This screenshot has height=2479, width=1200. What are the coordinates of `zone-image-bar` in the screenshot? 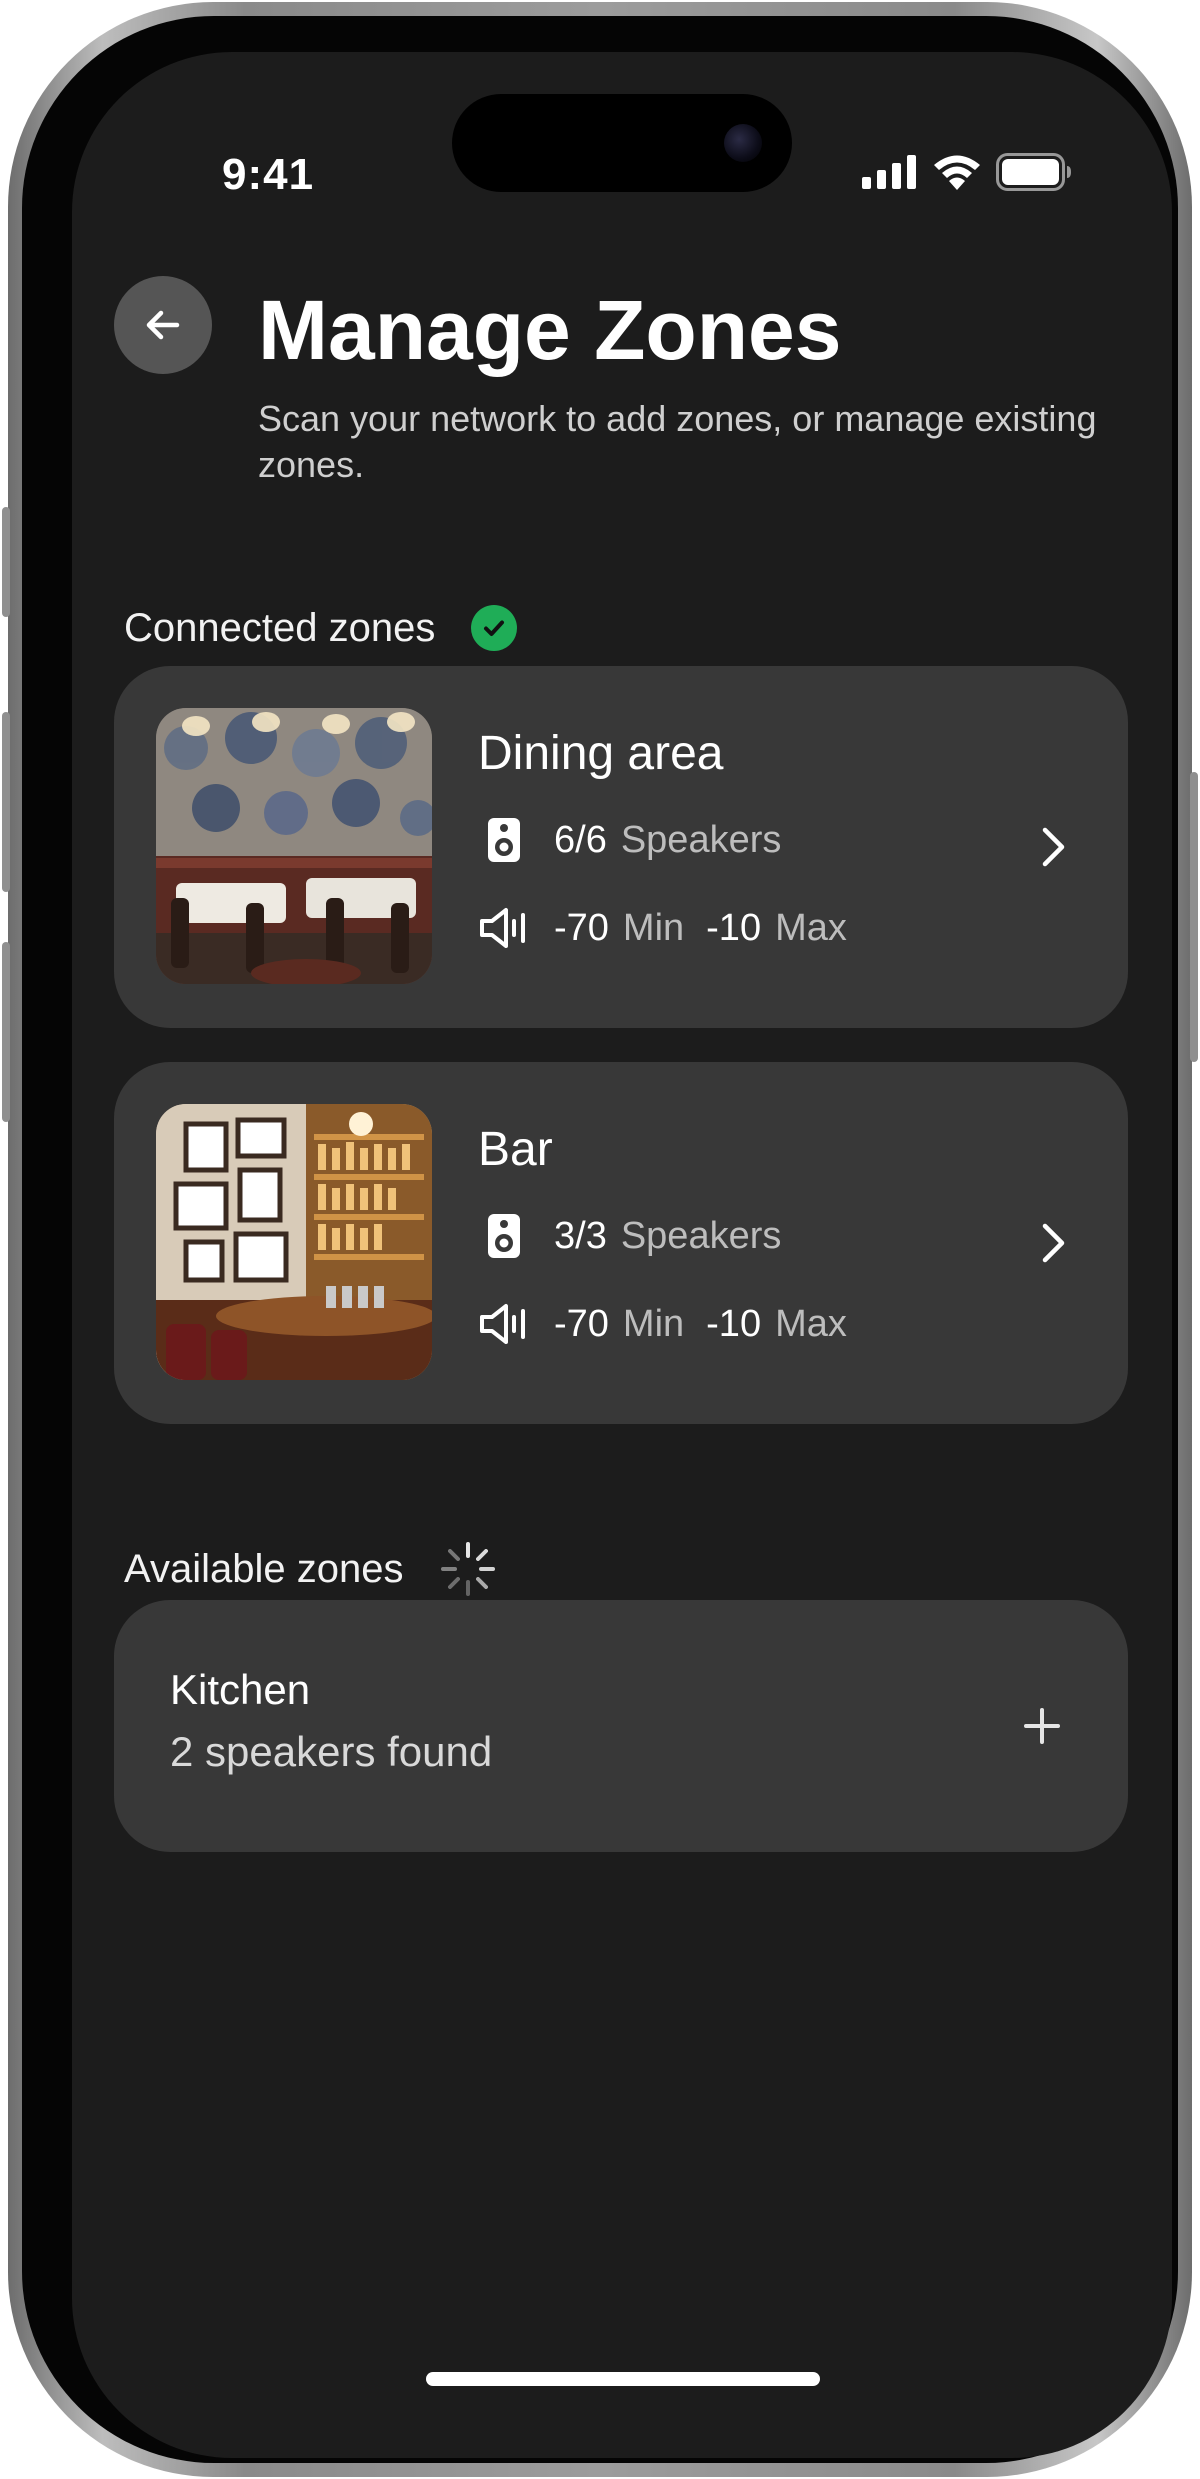 It's located at (294, 1242).